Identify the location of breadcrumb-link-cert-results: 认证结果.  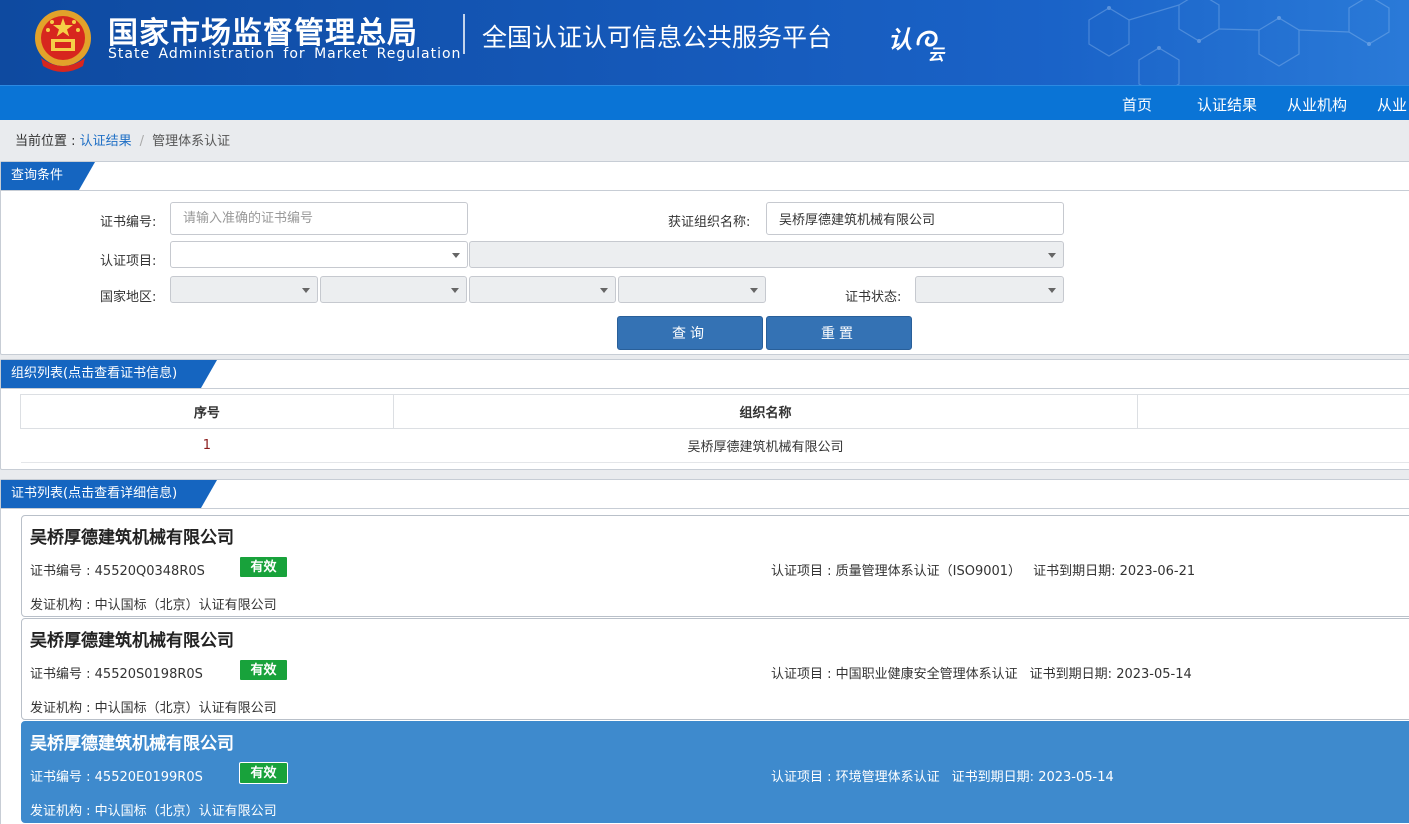
(106, 141).